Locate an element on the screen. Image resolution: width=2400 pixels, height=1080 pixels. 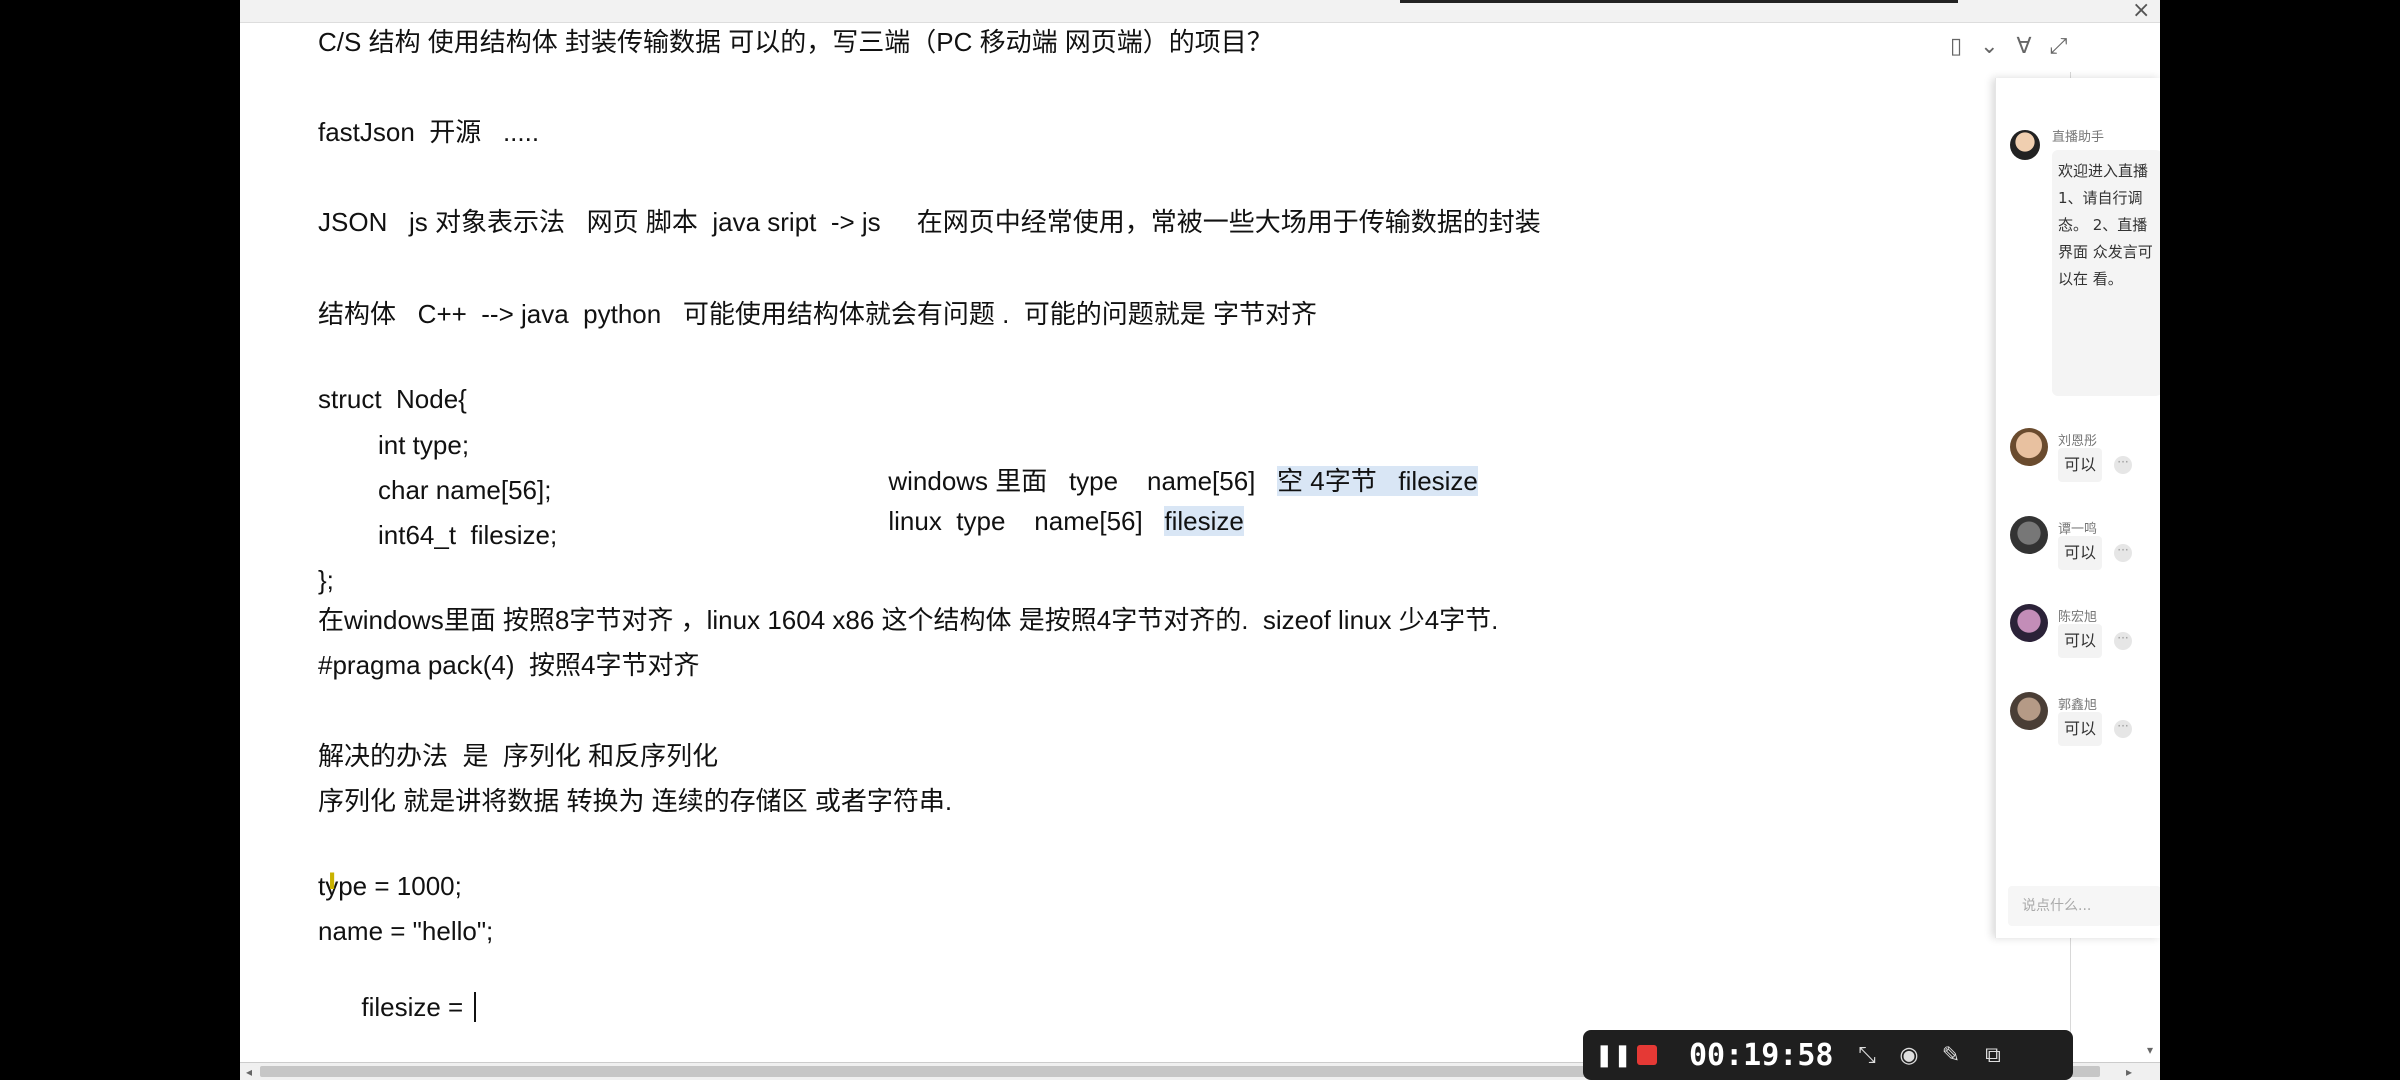
filesize-assign-text: filesize = is located at coordinates (416, 1007).